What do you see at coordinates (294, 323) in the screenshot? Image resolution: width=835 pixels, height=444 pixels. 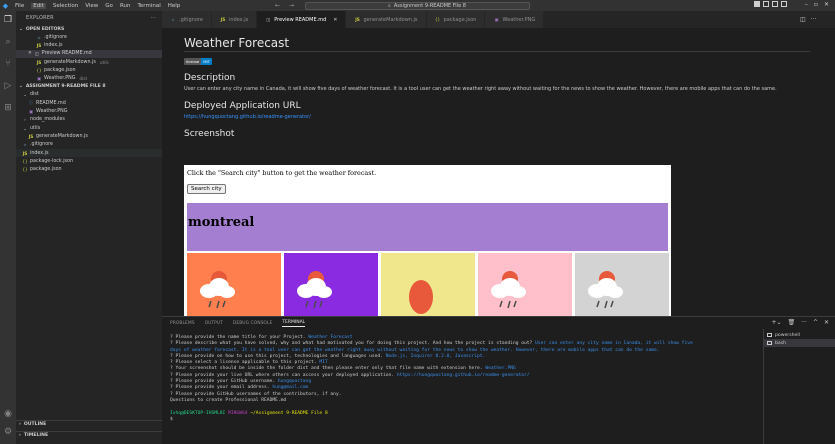 I see `panel-tab-terminal: TERMINAL` at bounding box center [294, 323].